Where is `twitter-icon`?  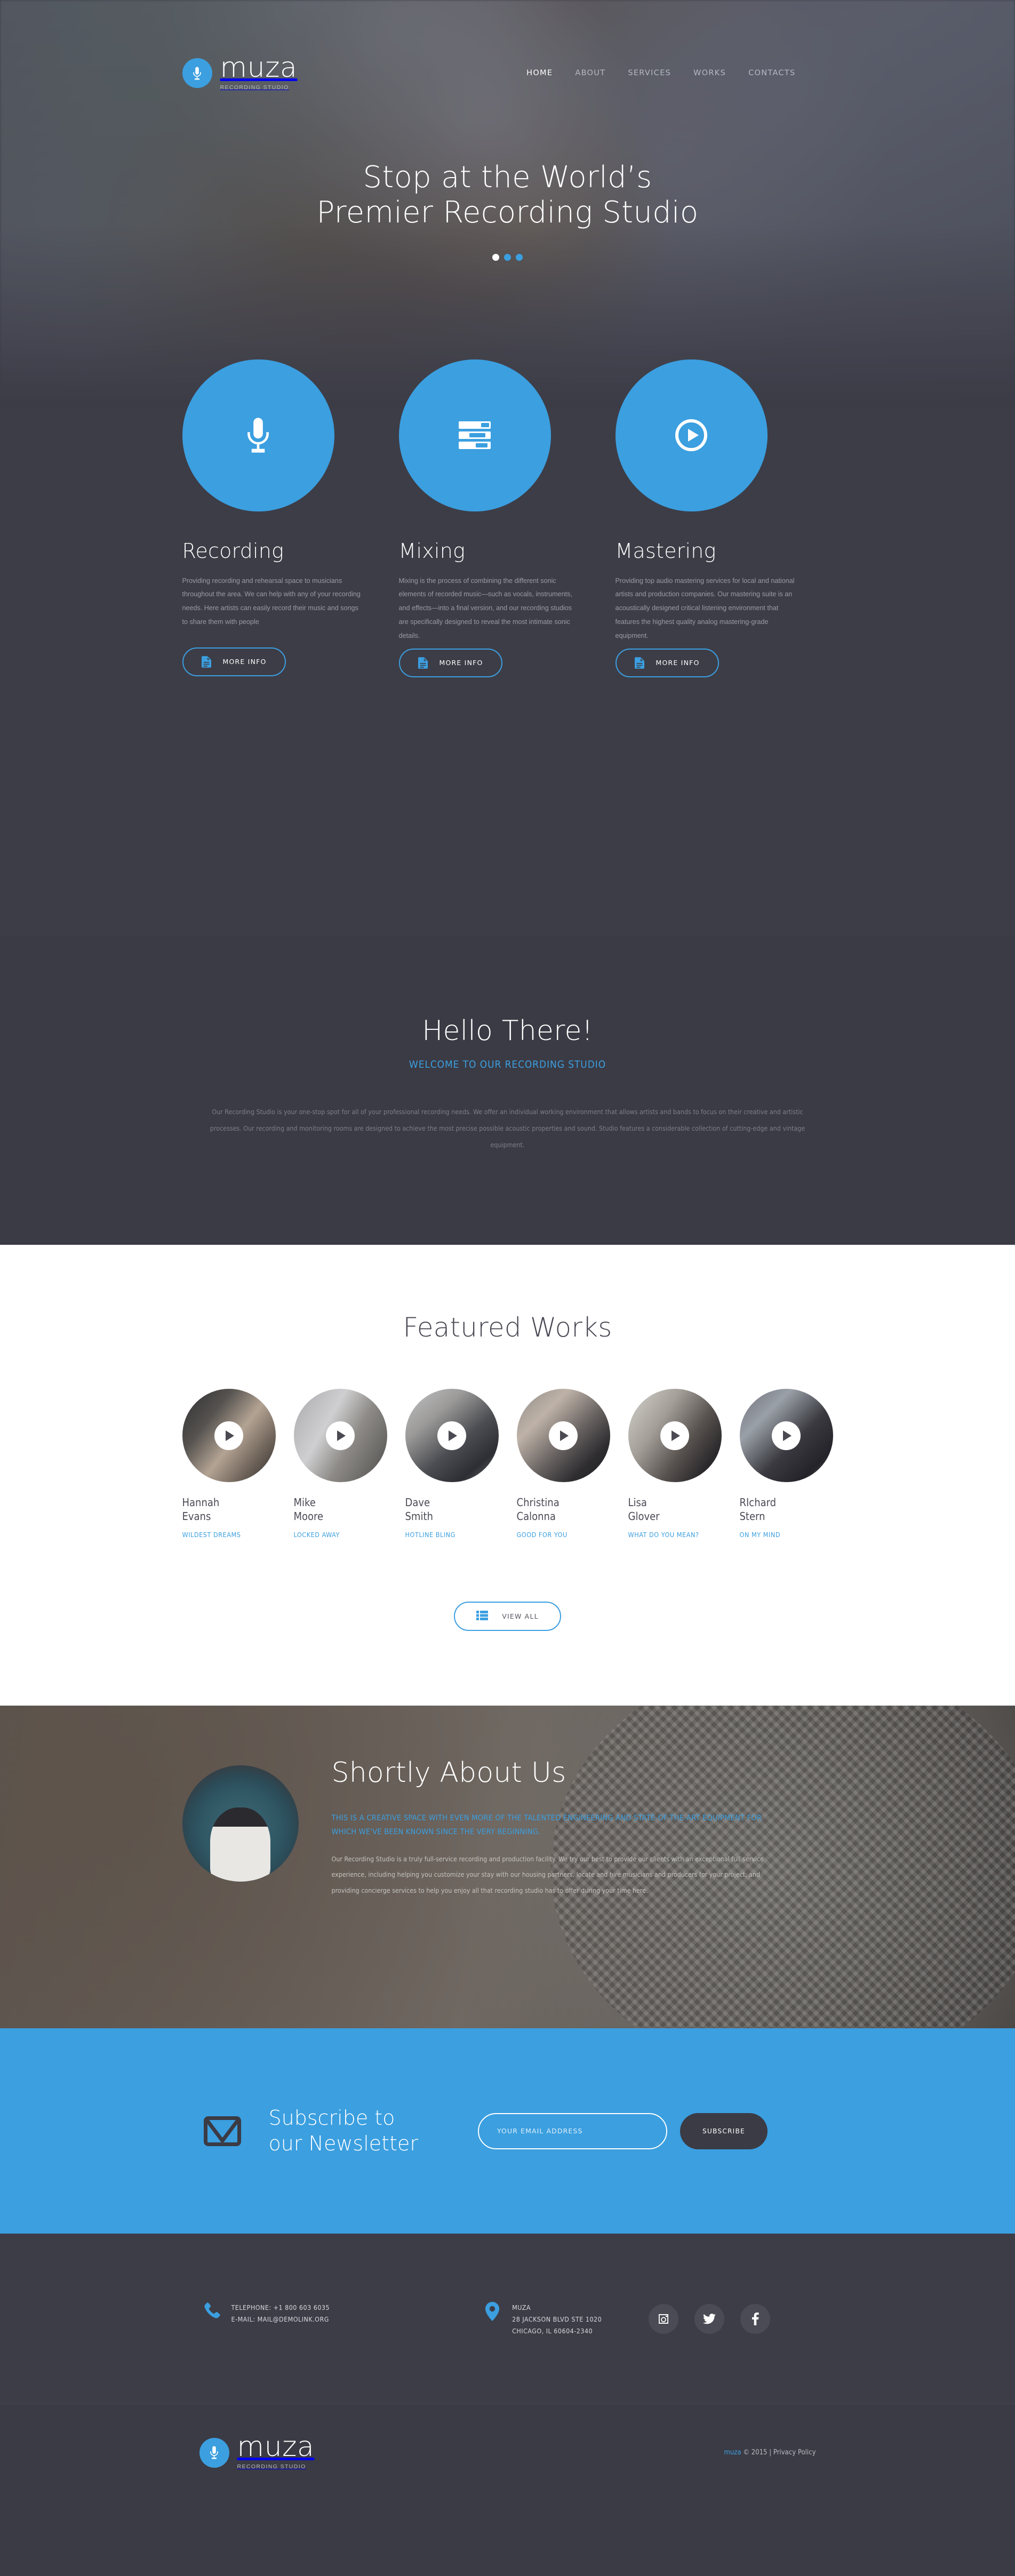 twitter-icon is located at coordinates (709, 2319).